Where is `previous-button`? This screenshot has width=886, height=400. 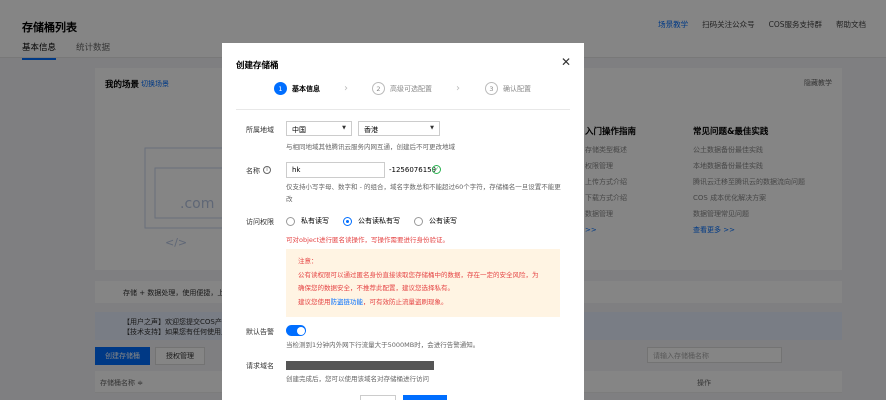
previous-button is located at coordinates (378, 397).